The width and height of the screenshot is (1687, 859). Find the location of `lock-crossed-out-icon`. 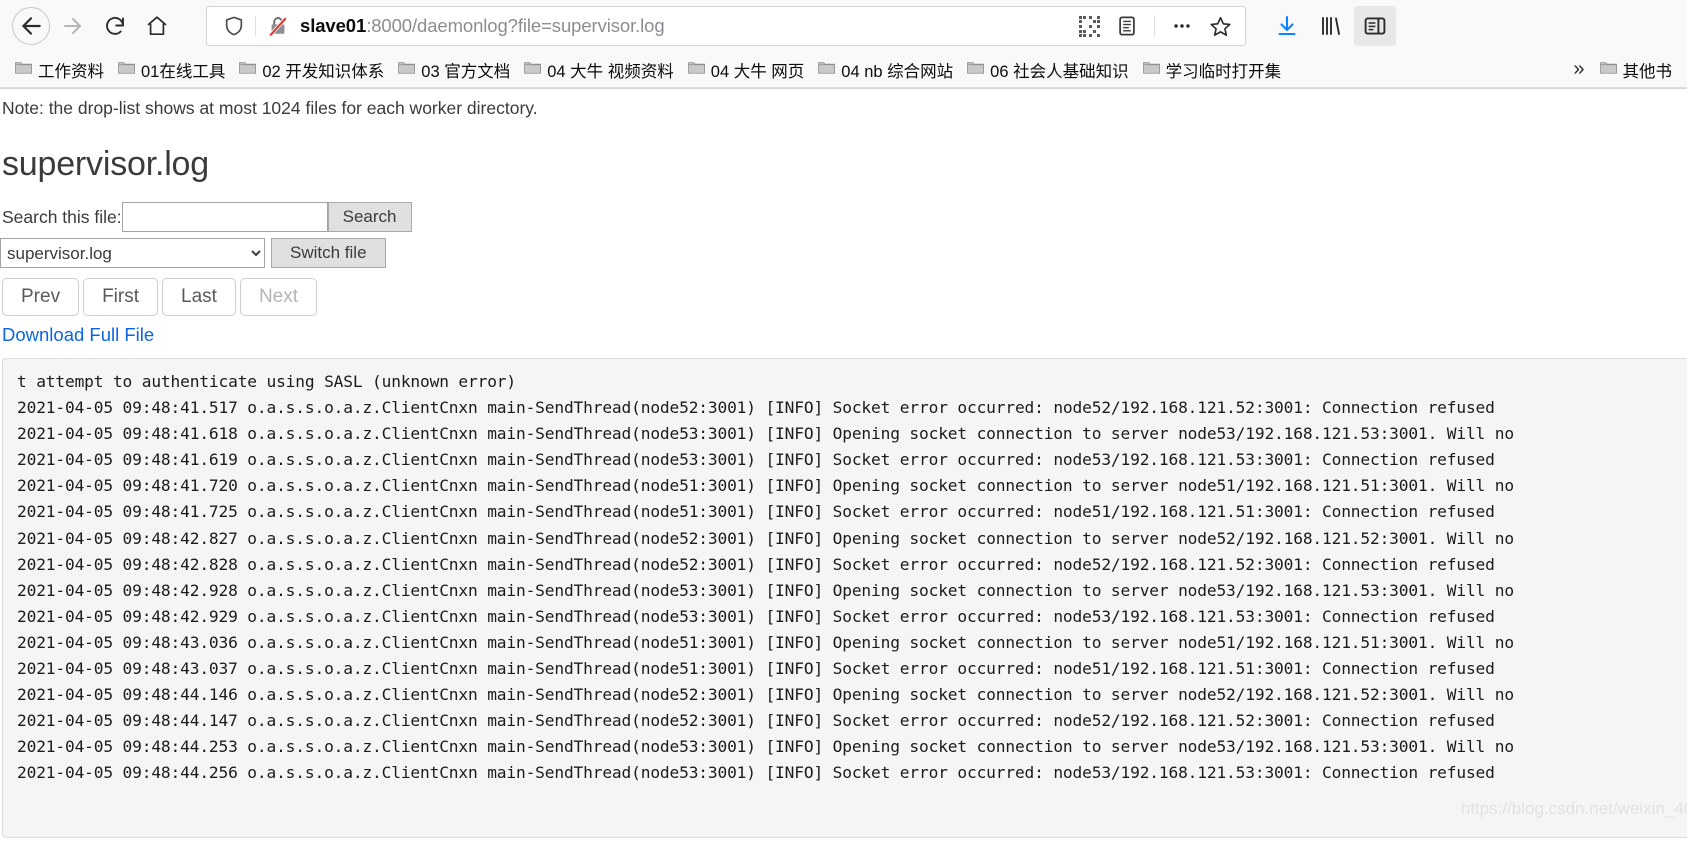

lock-crossed-out-icon is located at coordinates (277, 26).